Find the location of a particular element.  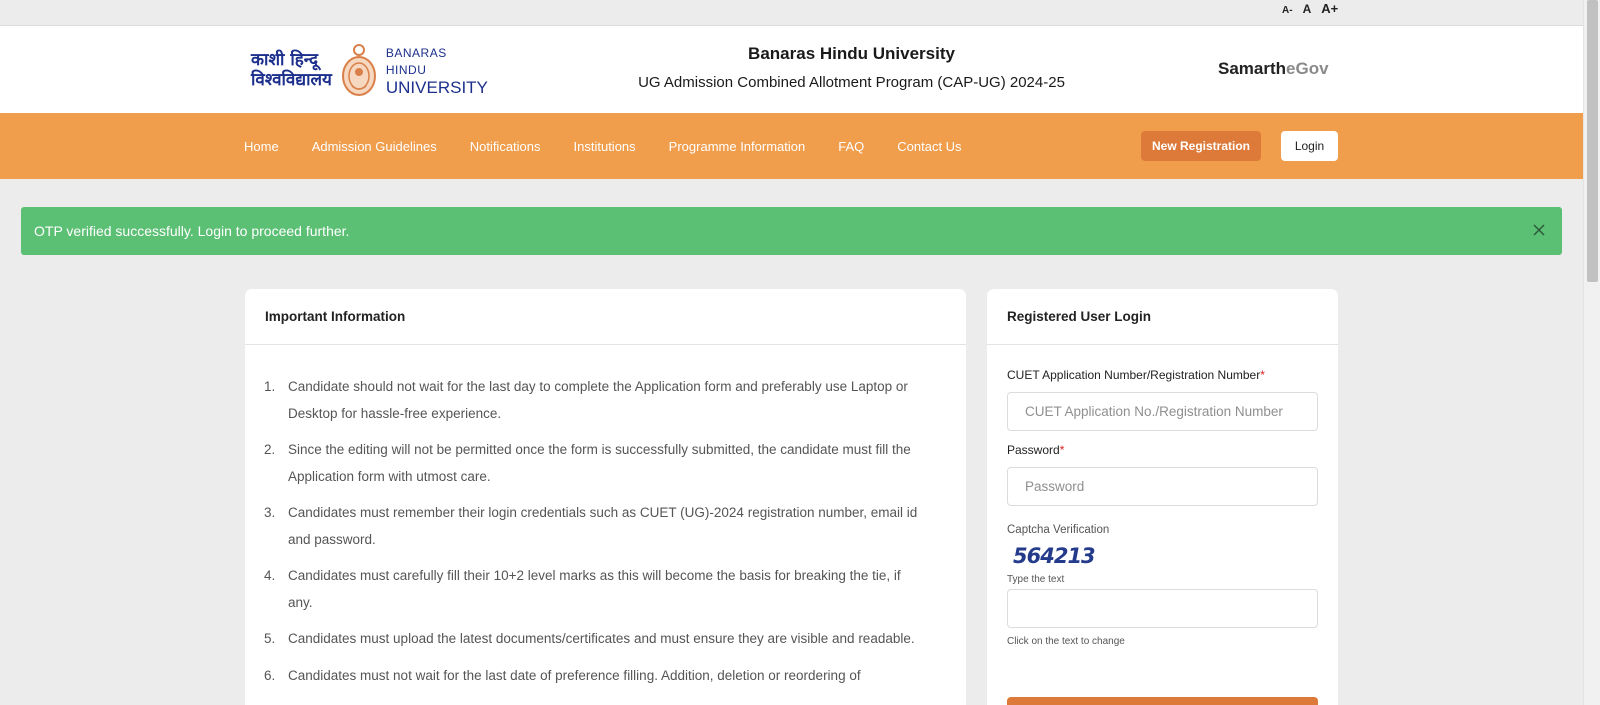

samarth-egov-brand: SamartheGov is located at coordinates (1273, 69).